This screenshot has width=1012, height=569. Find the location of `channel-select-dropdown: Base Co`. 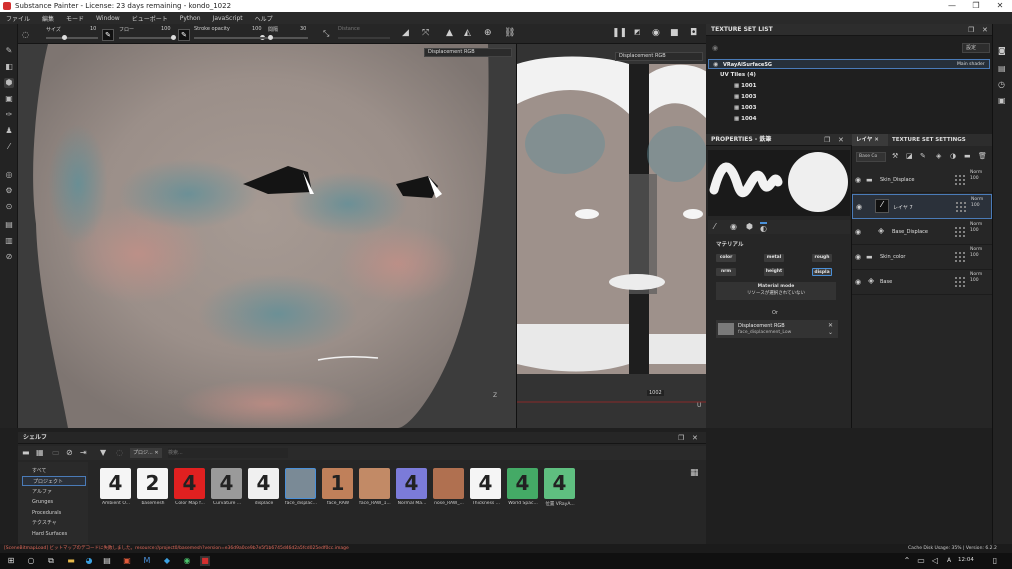

channel-select-dropdown: Base Co is located at coordinates (871, 157).